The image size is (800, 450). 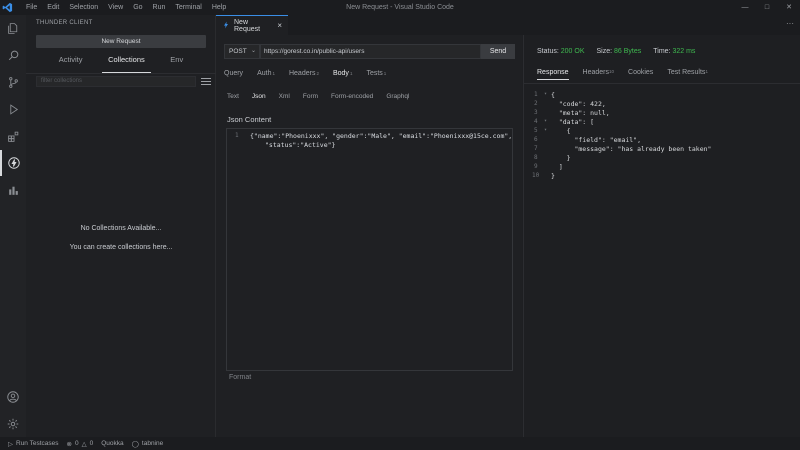 I want to click on body-tab-form-encoded: Form-encoded, so click(x=352, y=96).